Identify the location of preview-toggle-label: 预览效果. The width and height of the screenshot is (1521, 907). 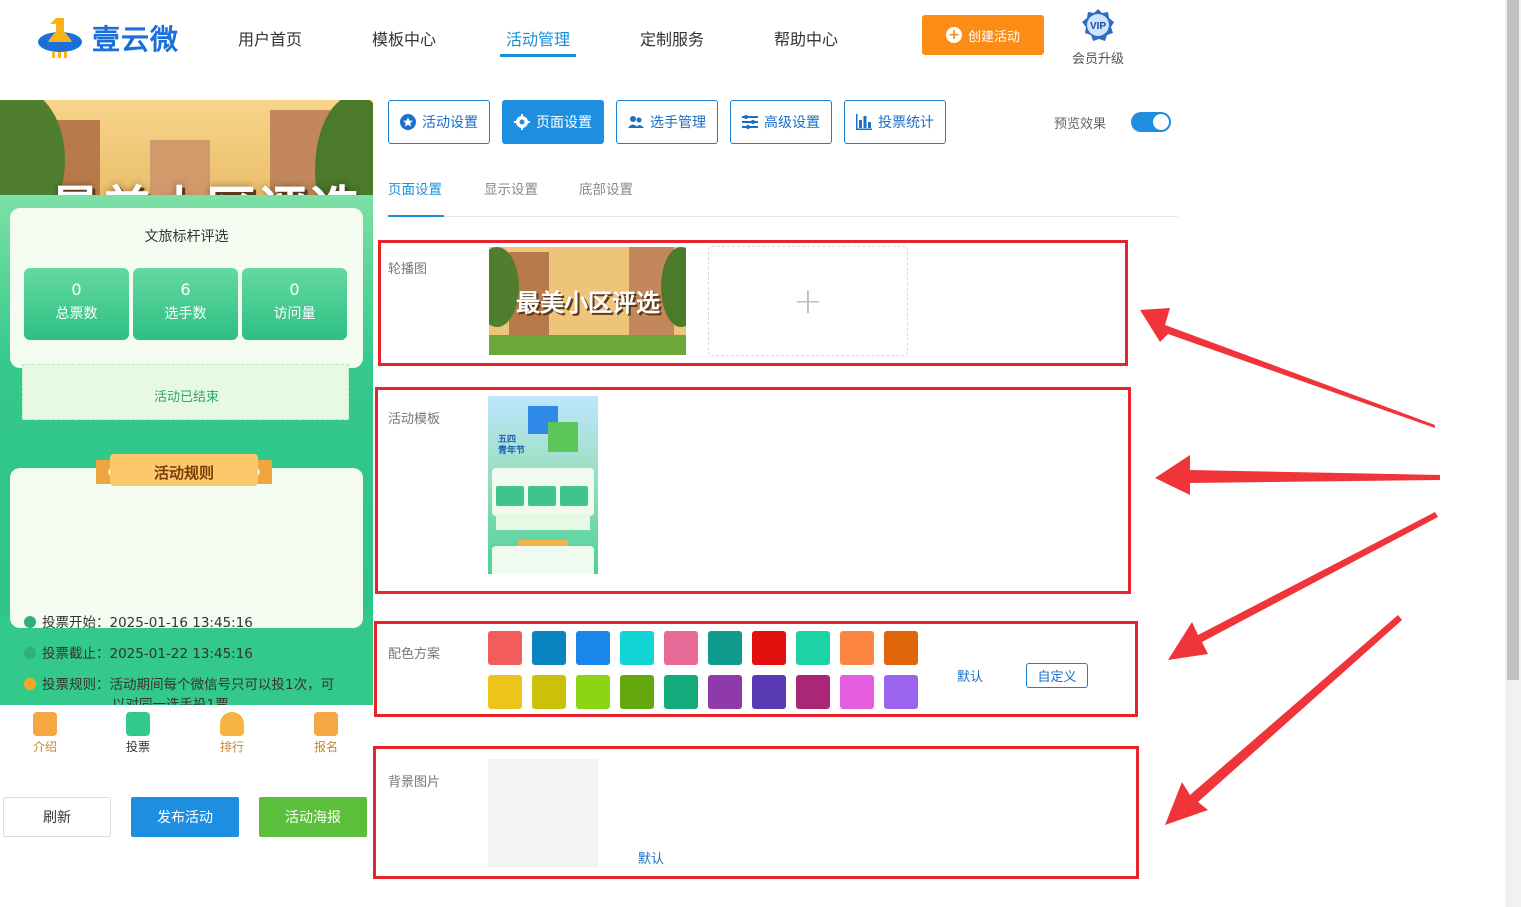
(1080, 124).